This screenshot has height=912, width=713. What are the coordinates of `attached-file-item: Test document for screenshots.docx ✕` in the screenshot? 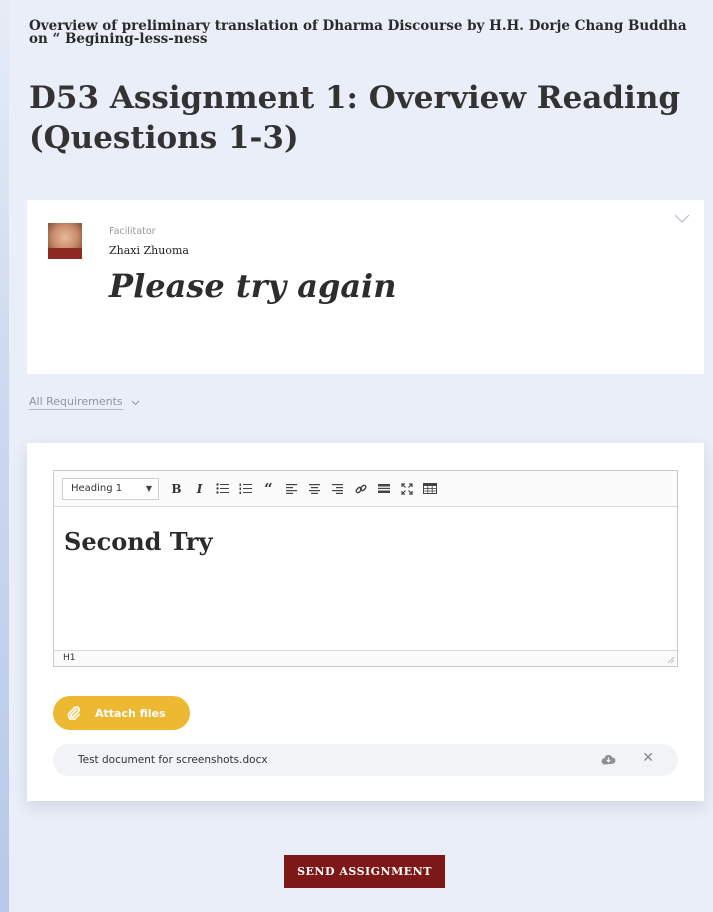 It's located at (365, 760).